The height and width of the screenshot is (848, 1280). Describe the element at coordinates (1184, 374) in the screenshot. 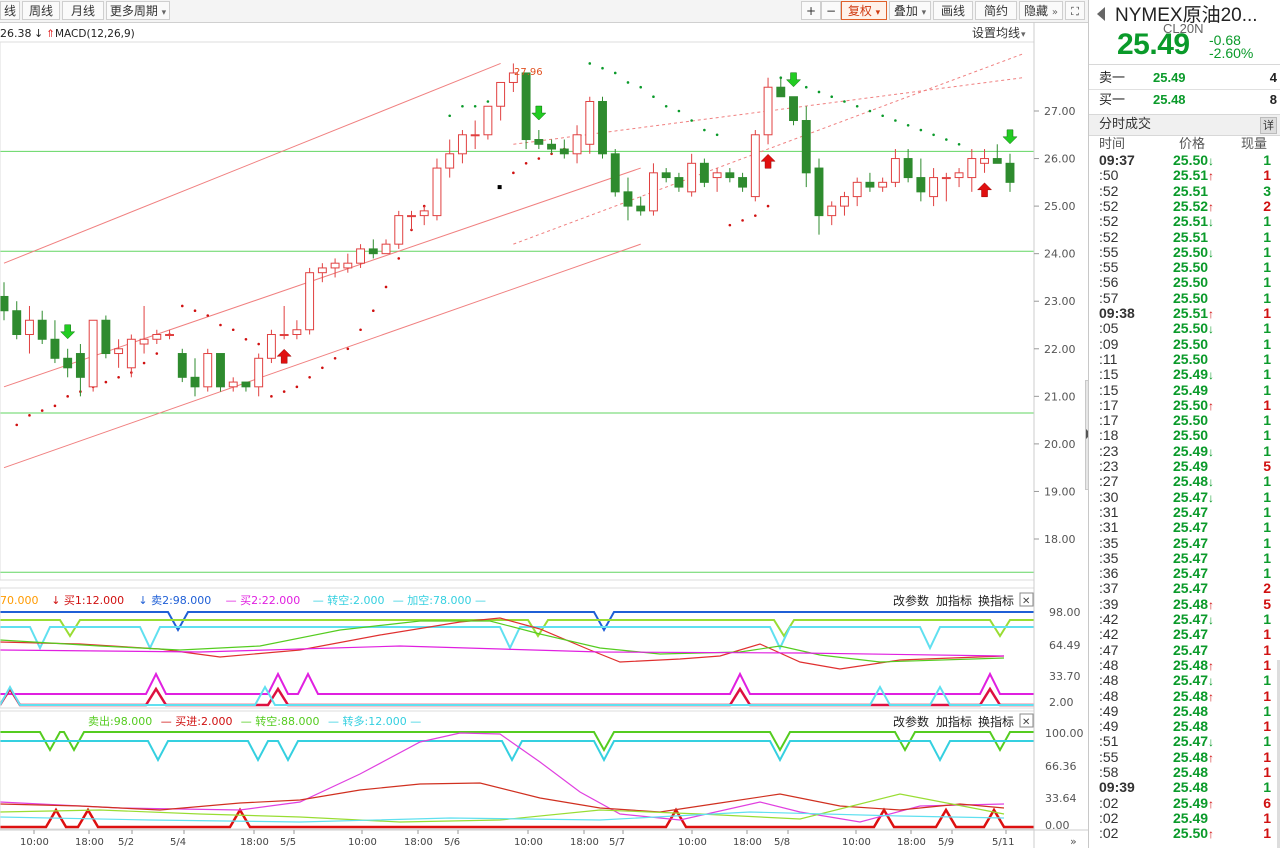

I see `tick-row: :15 25.49↓ 1` at that location.